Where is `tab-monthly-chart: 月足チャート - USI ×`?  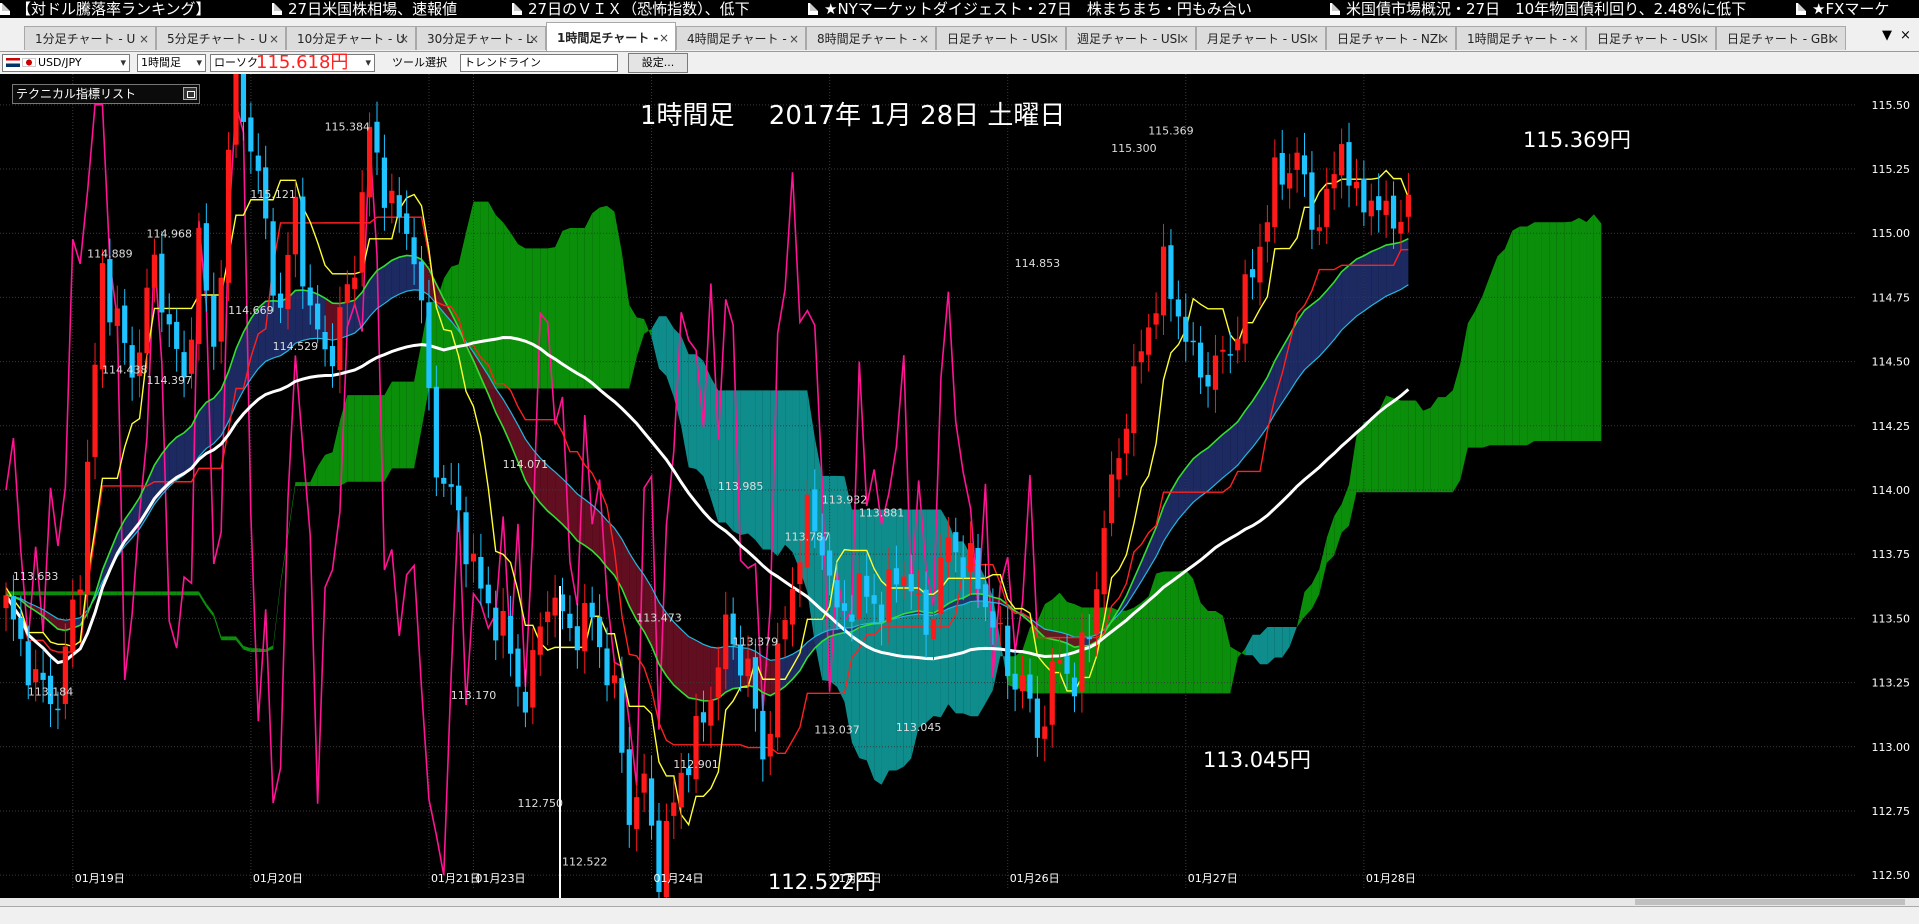 tab-monthly-chart: 月足チャート - USI × is located at coordinates (1261, 38).